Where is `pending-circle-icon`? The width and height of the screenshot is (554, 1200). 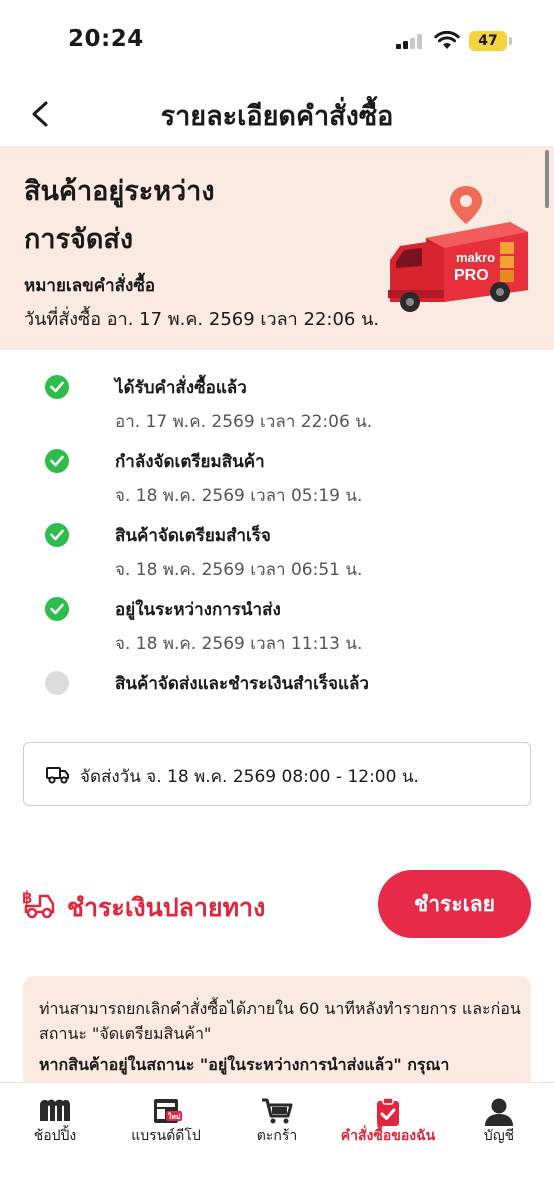
pending-circle-icon is located at coordinates (57, 683).